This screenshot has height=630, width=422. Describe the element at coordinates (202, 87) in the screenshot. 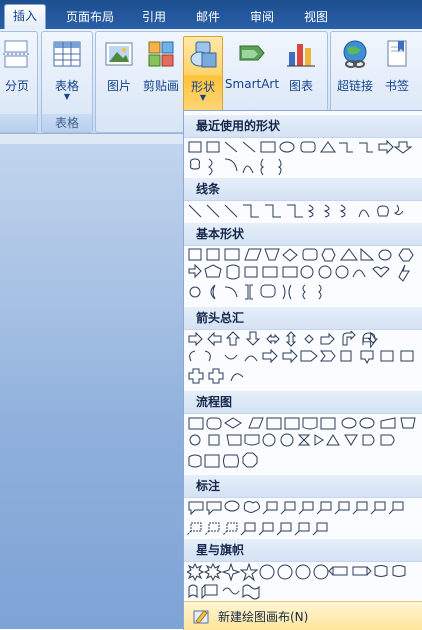

I see `shapes-label: 形状` at that location.